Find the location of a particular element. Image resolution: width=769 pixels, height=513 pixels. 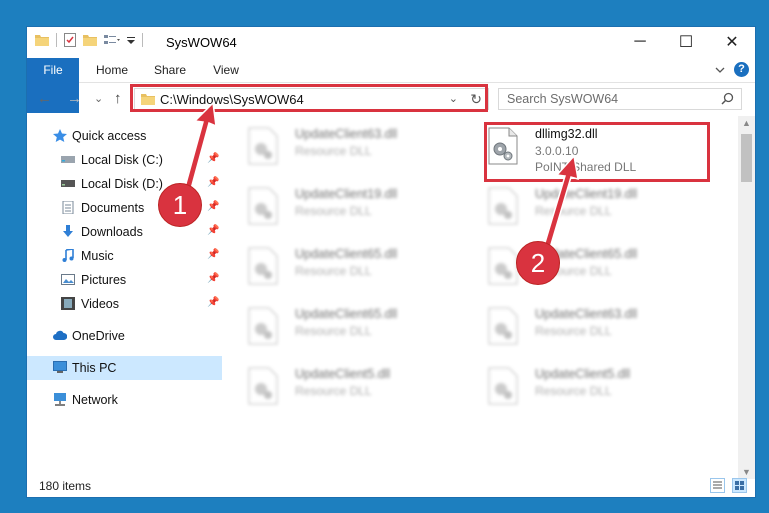

step-2-badge: 2 is located at coordinates (538, 263).